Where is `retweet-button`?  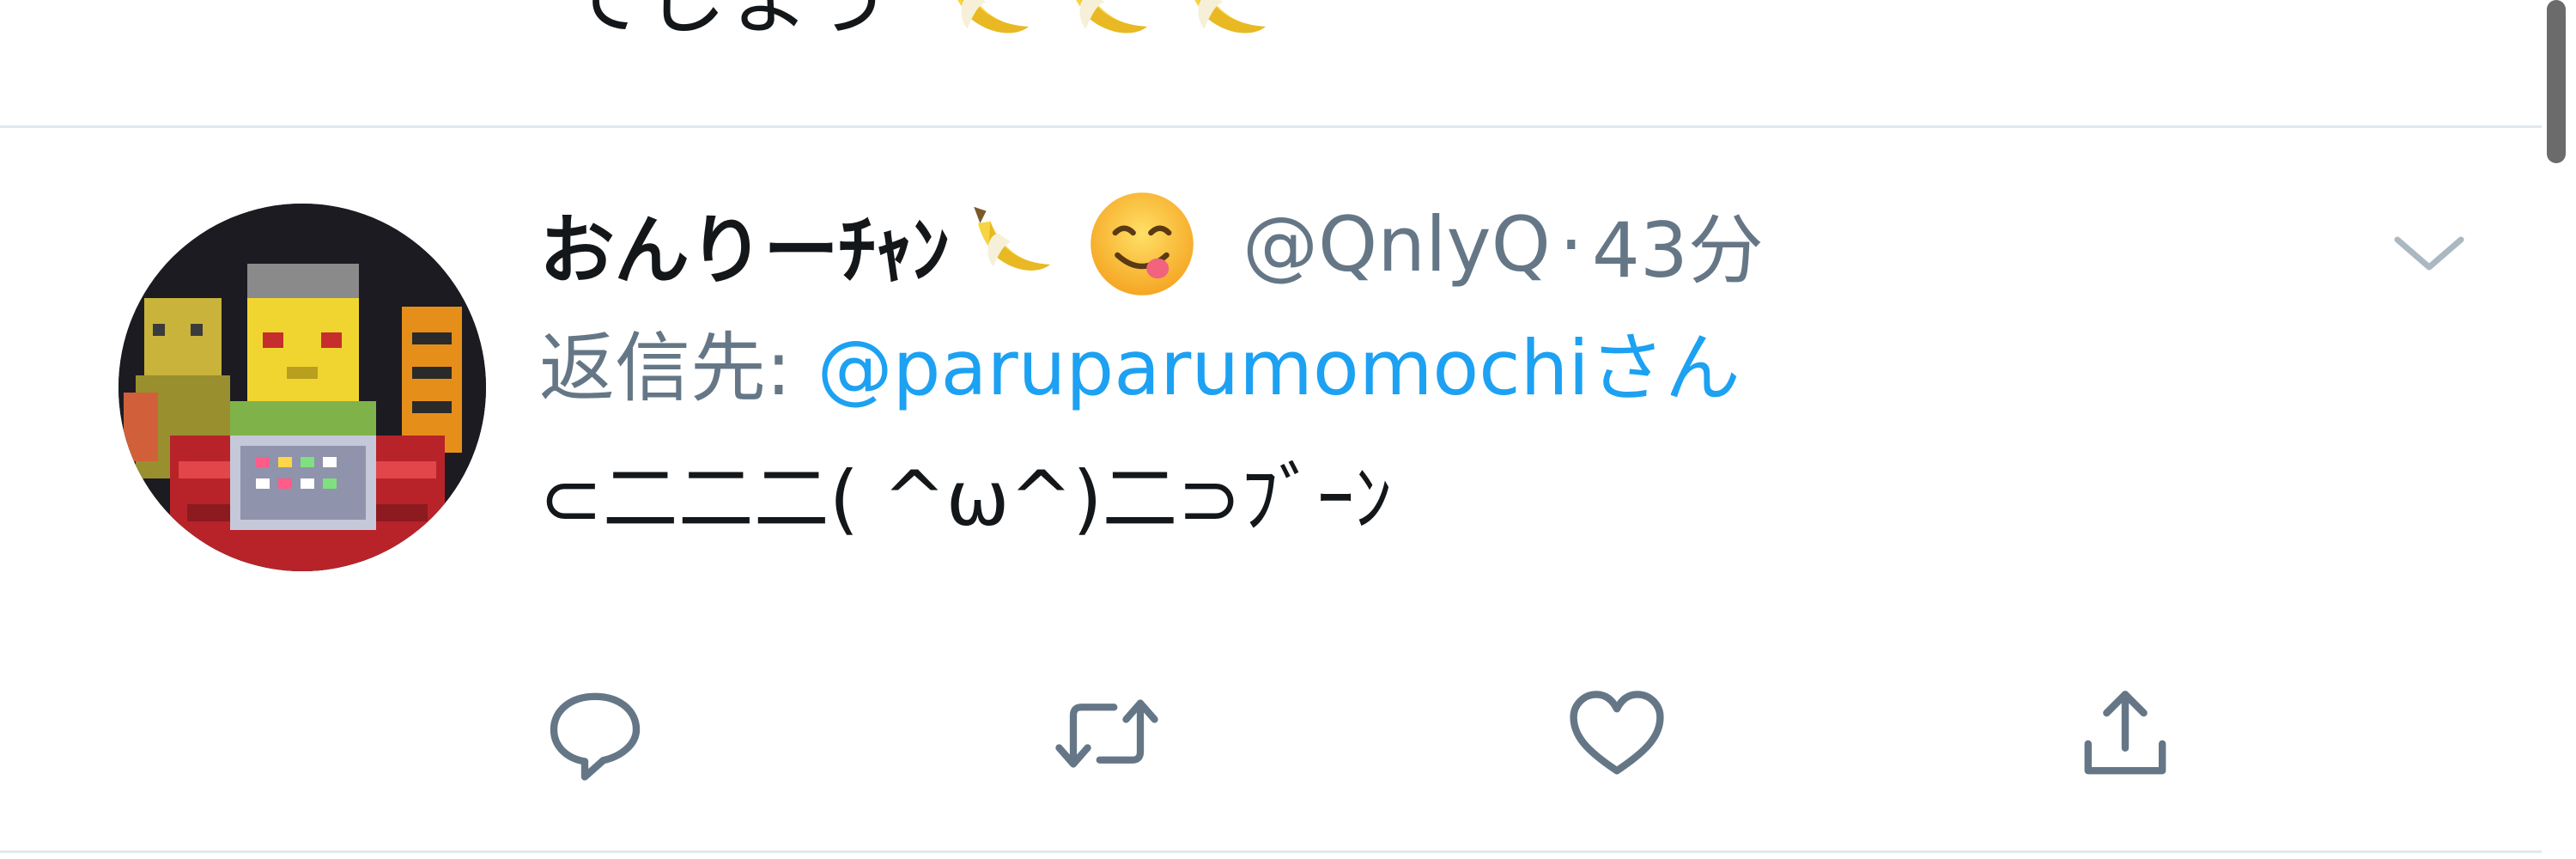
retweet-button is located at coordinates (1107, 733).